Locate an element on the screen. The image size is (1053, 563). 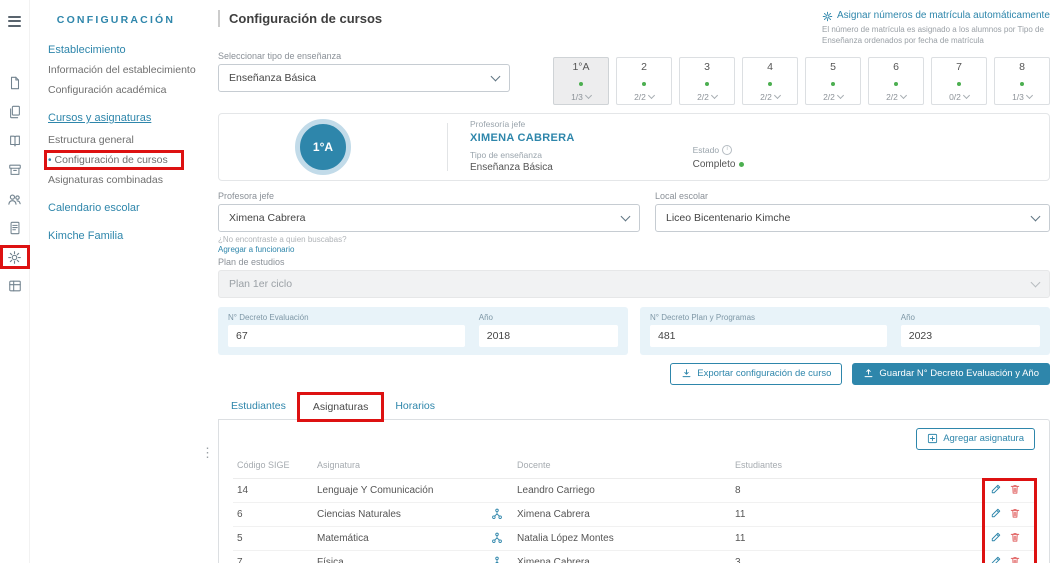
cell-codigo: 6 is located at coordinates (273, 514).